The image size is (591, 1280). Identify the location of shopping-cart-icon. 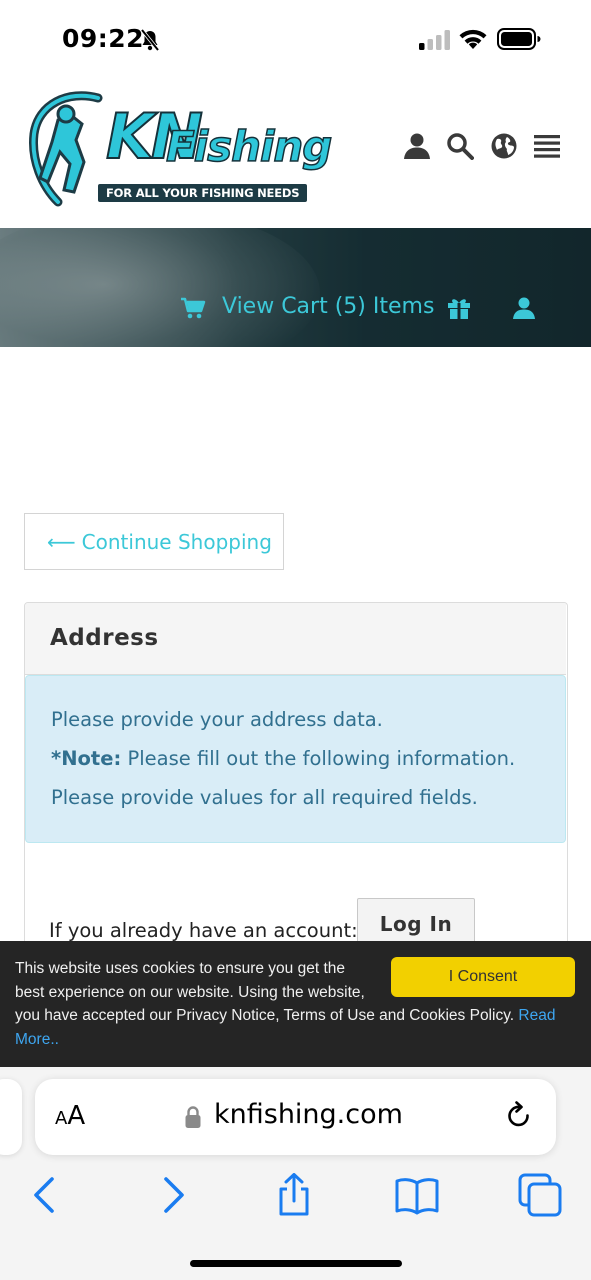
(193, 308).